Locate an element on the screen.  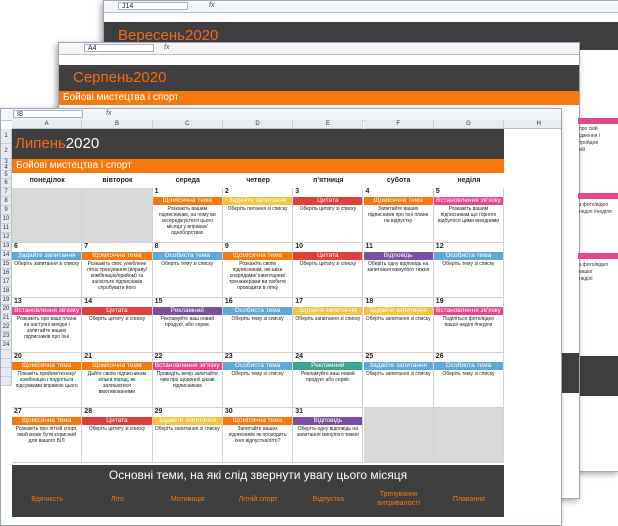
calendar-day: 14 Цитата Оберіть цитату зі списку is located at coordinates (117, 325).